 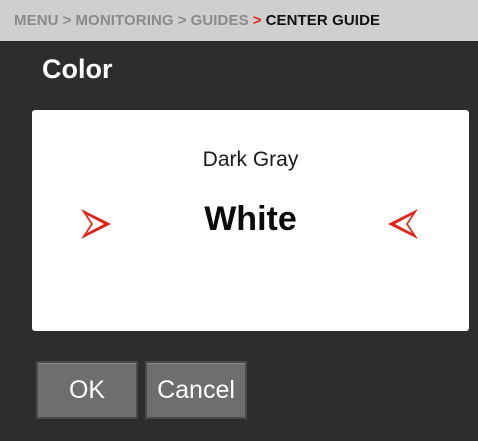 I want to click on dialog-title: Color, so click(x=77, y=69).